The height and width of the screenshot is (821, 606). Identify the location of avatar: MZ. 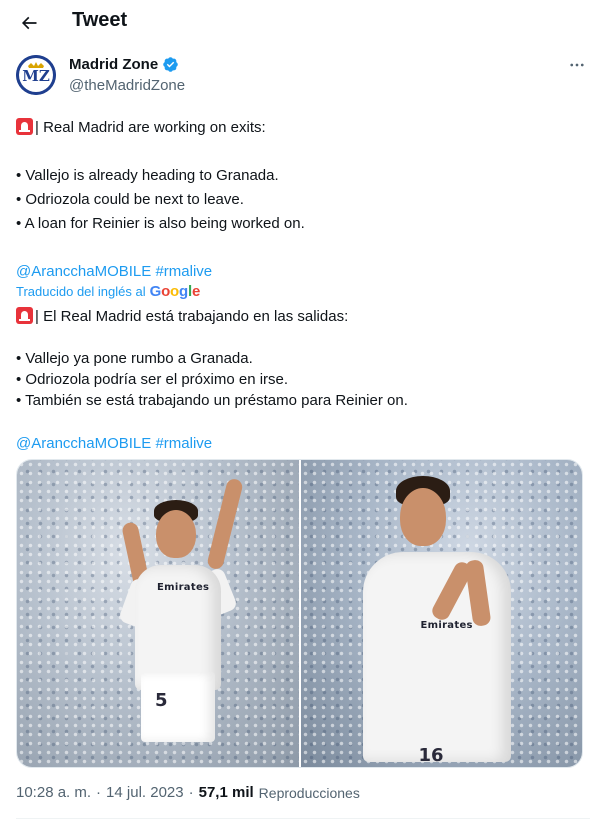
(36, 75).